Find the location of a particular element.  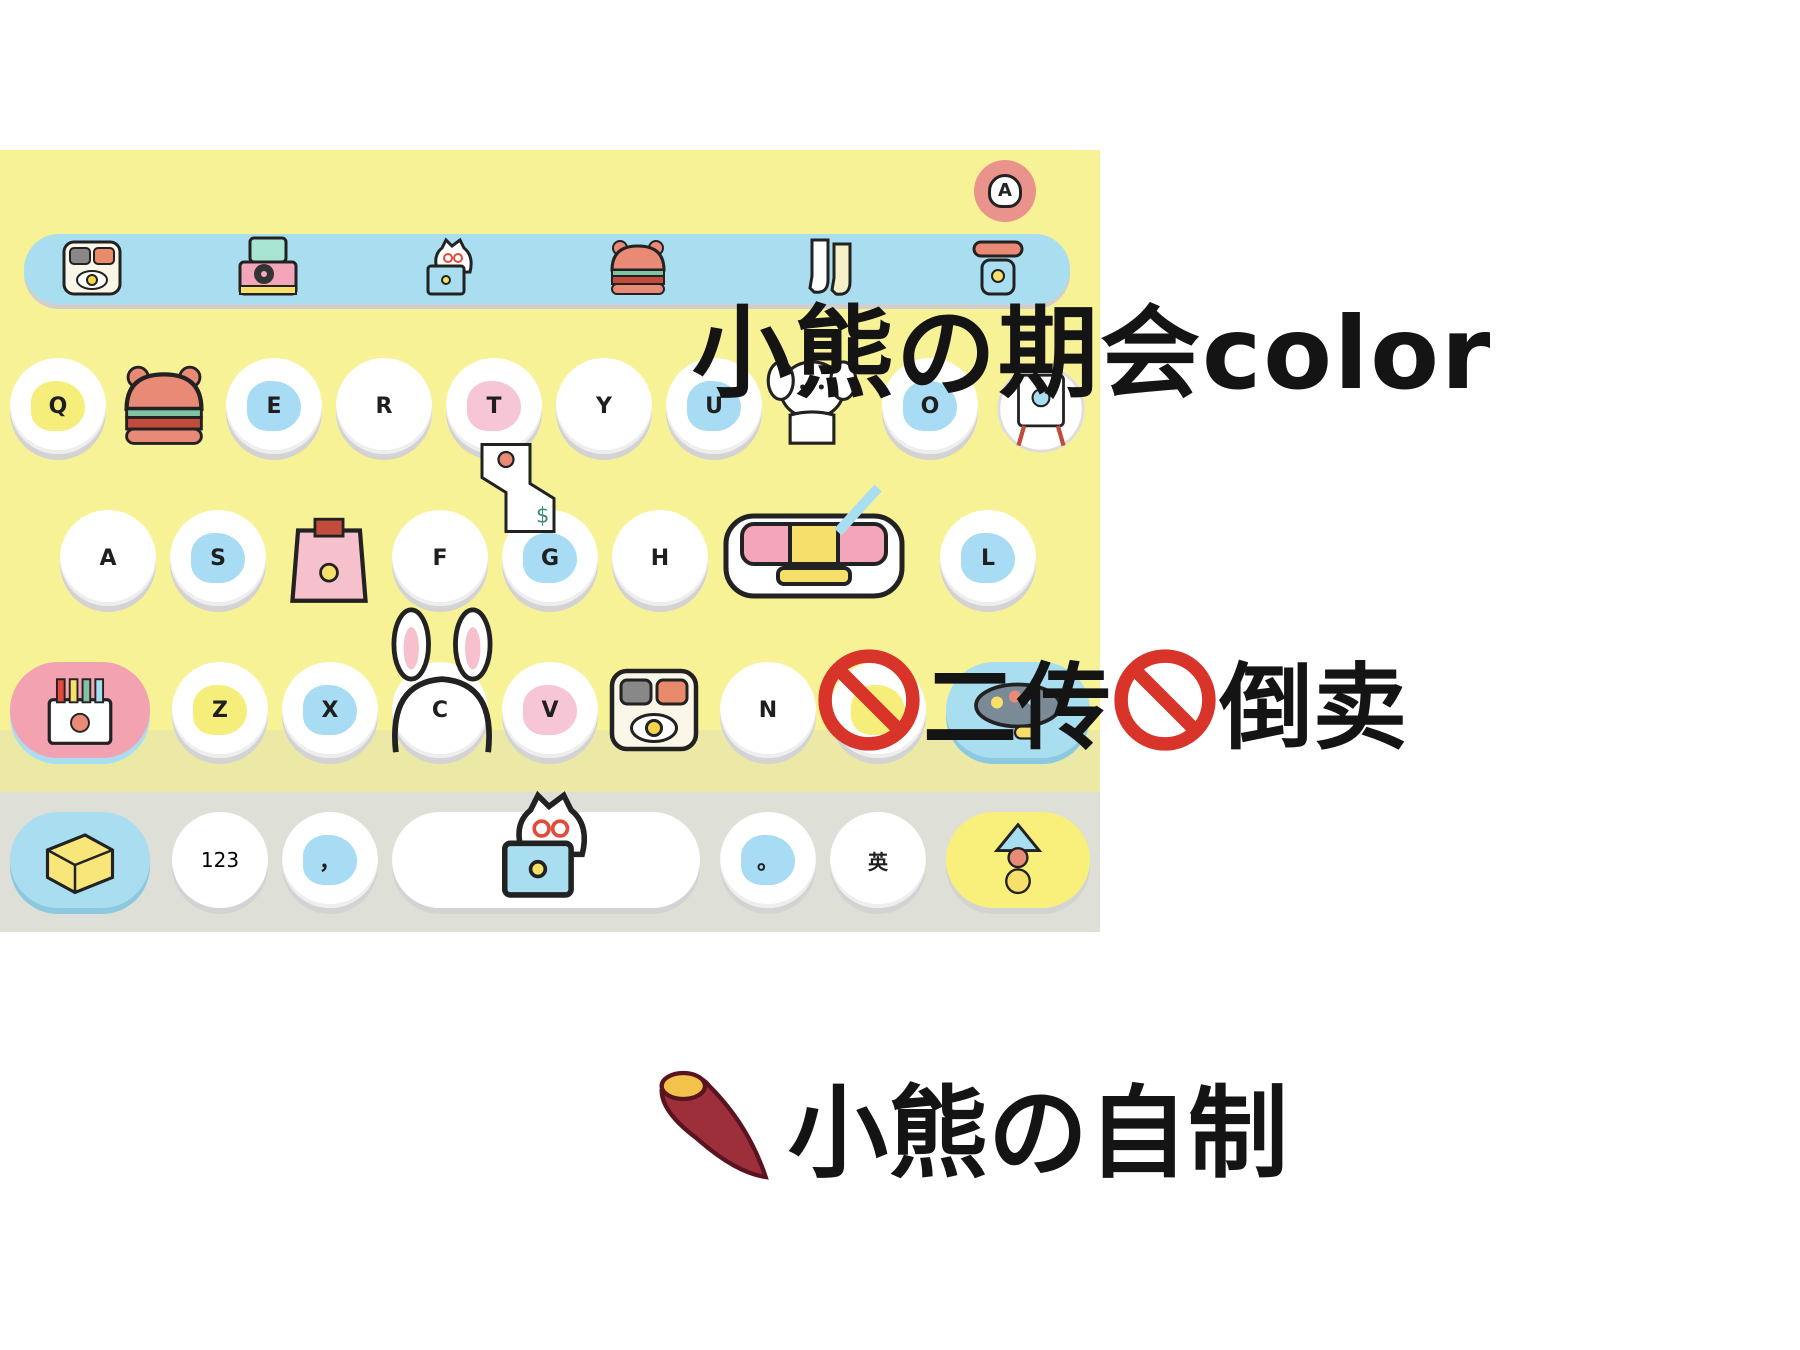

key-l: L is located at coordinates (988, 558).